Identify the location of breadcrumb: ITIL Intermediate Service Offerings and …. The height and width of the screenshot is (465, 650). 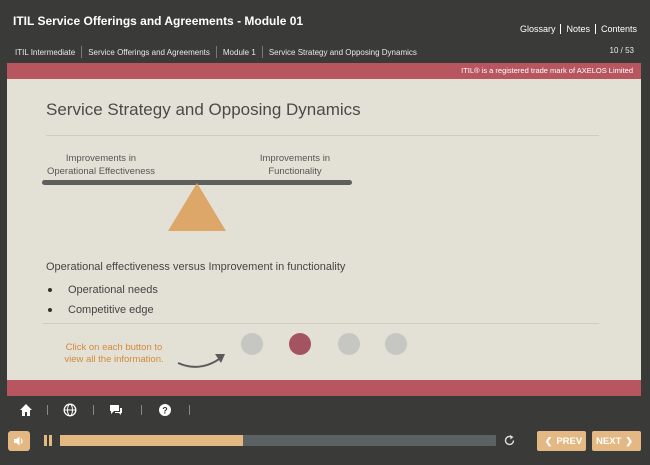
(218, 52).